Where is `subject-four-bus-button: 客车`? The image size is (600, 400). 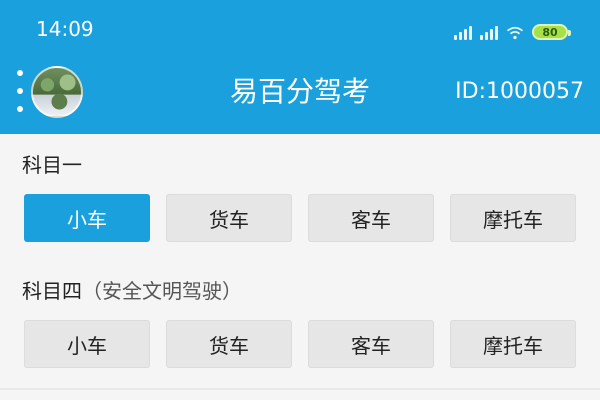
subject-four-bus-button: 客车 is located at coordinates (371, 344).